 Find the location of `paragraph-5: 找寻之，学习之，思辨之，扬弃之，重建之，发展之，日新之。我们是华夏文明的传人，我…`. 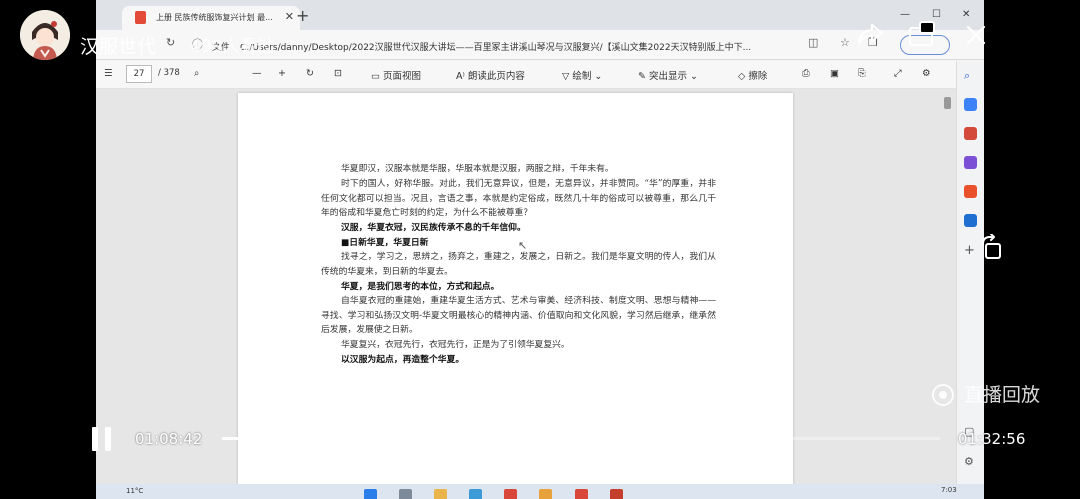

paragraph-5: 找寻之，学习之，思辨之，扬弃之，重建之，发展之，日新之。我们是华夏文明的传人，我… is located at coordinates (518, 264).